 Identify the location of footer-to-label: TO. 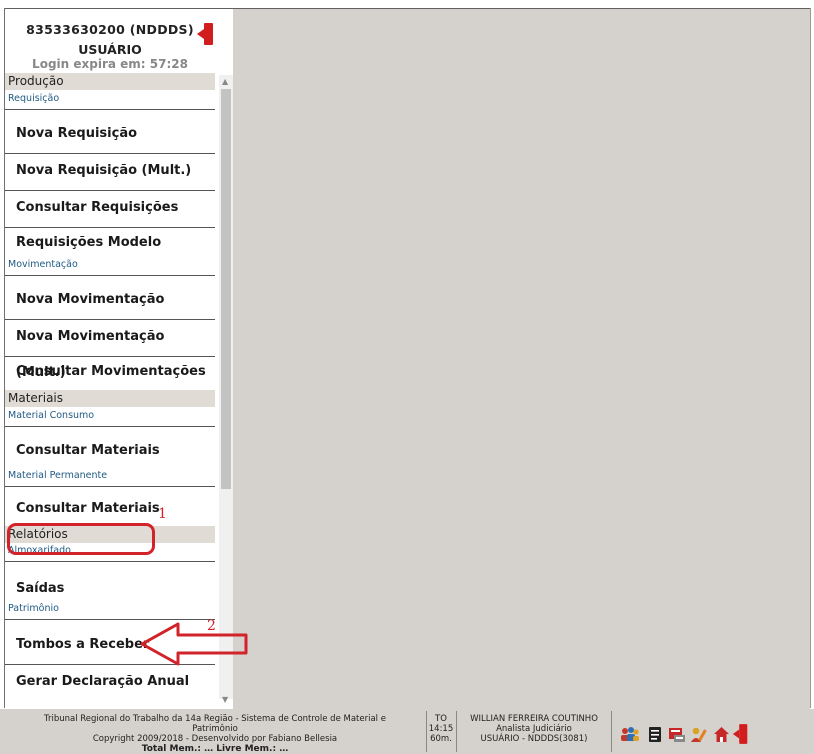
(441, 719).